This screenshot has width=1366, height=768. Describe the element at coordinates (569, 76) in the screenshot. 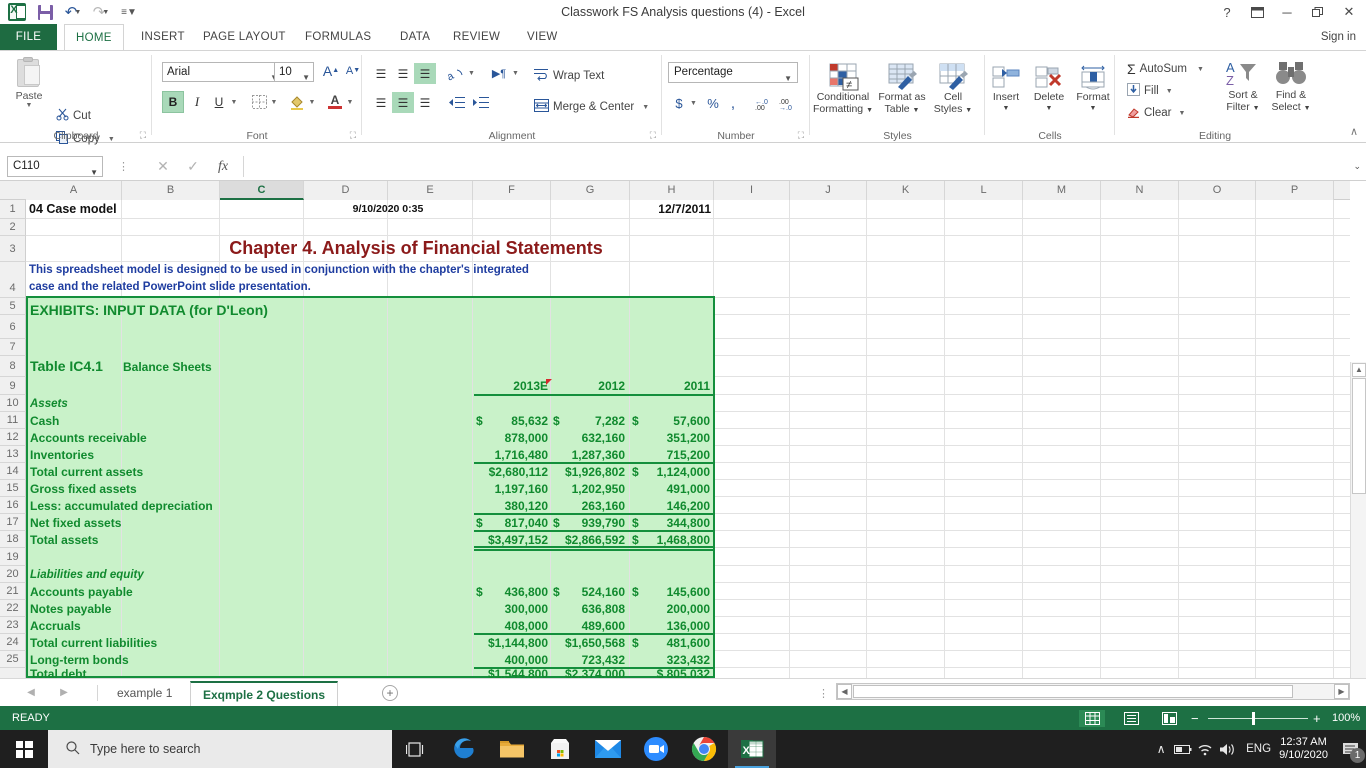

I see `wrap-text-button: Wrap Text` at that location.